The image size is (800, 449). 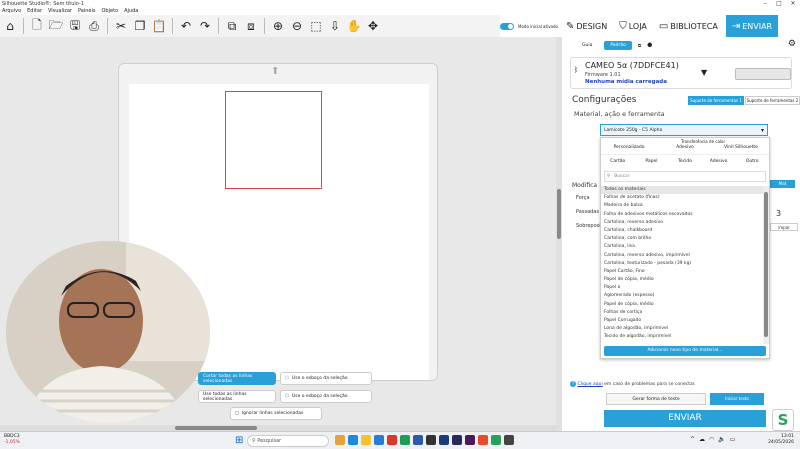 I want to click on material-option: Aglomerado (espesso), so click(x=682, y=296).